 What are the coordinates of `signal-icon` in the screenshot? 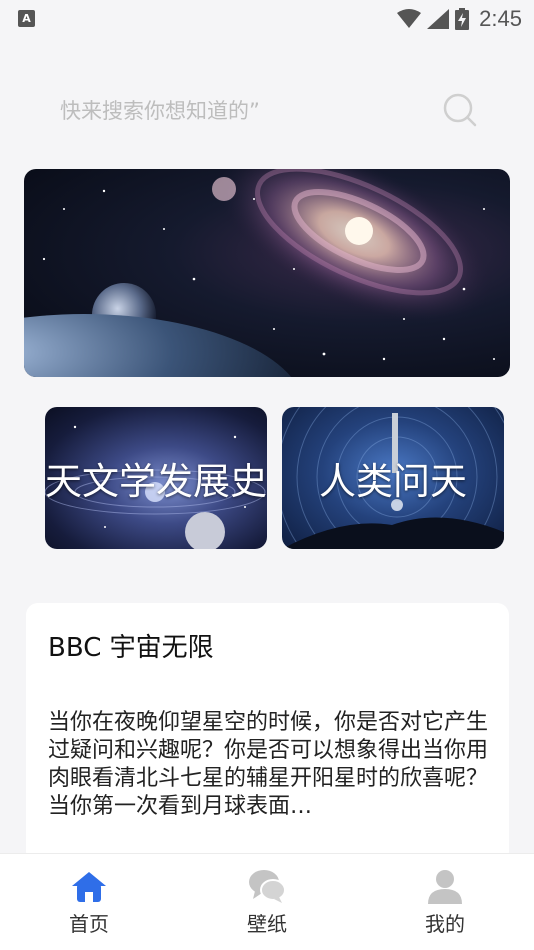 It's located at (438, 19).